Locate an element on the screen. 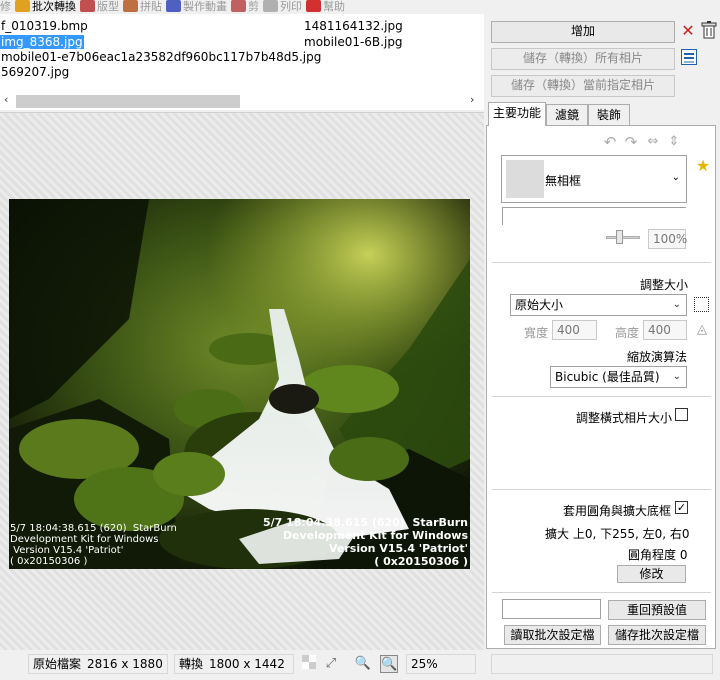 This screenshot has width=720, height=680. corner-radius-value: 0 is located at coordinates (683, 555).